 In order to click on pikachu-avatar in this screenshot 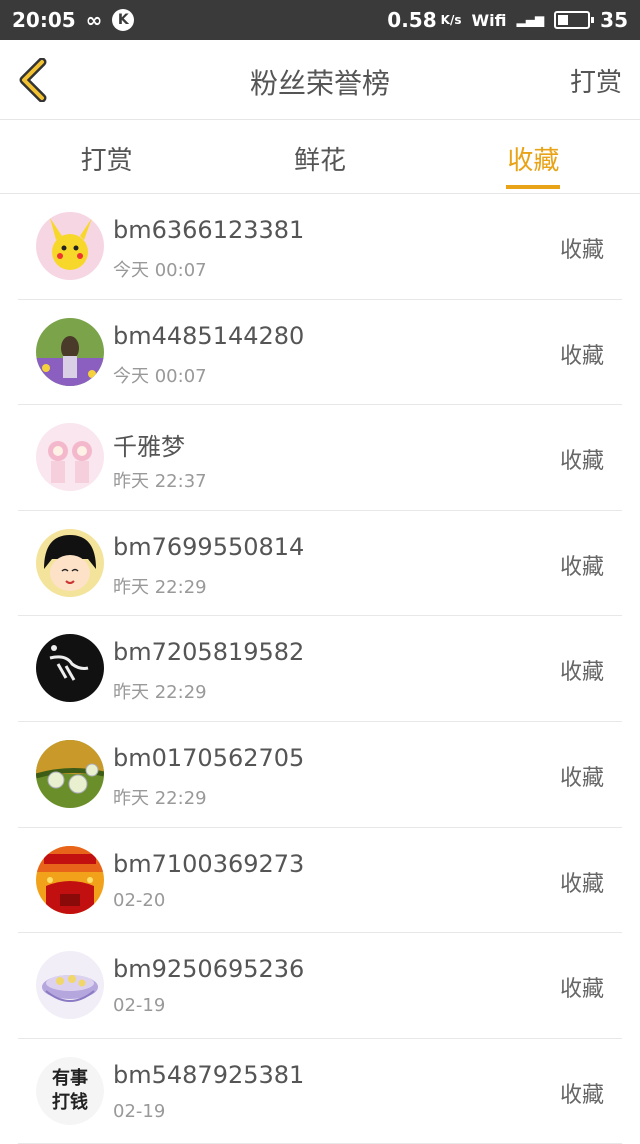, I will do `click(70, 246)`.